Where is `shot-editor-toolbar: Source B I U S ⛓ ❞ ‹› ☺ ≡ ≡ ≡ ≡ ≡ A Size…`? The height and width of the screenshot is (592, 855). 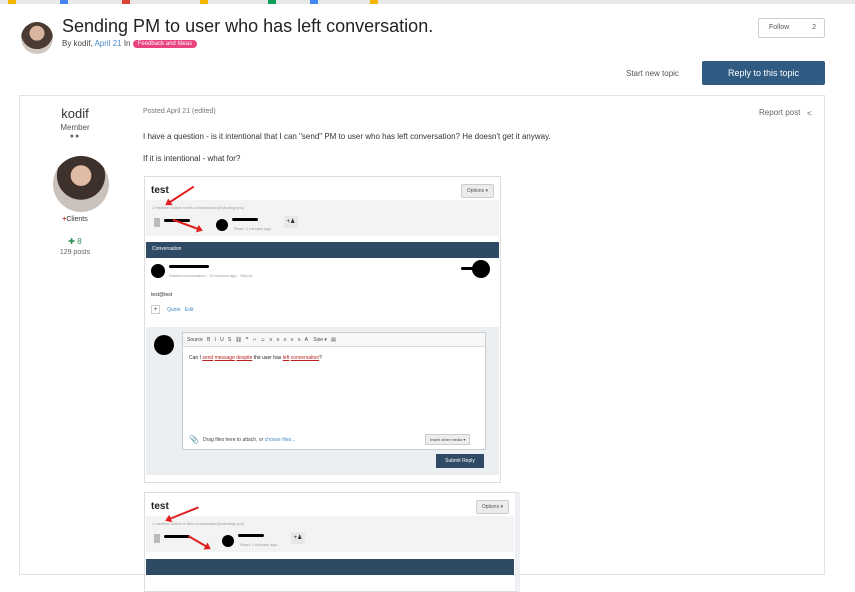 shot-editor-toolbar: Source B I U S ⛓ ❞ ‹› ☺ ≡ ≡ ≡ ≡ ≡ A Size… is located at coordinates (334, 340).